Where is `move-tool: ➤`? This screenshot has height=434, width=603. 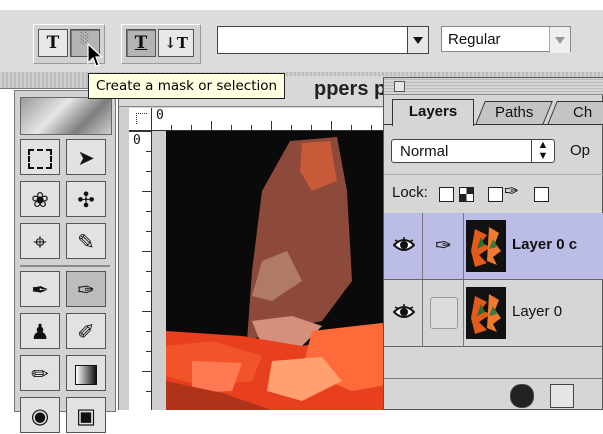 move-tool: ➤ is located at coordinates (86, 157).